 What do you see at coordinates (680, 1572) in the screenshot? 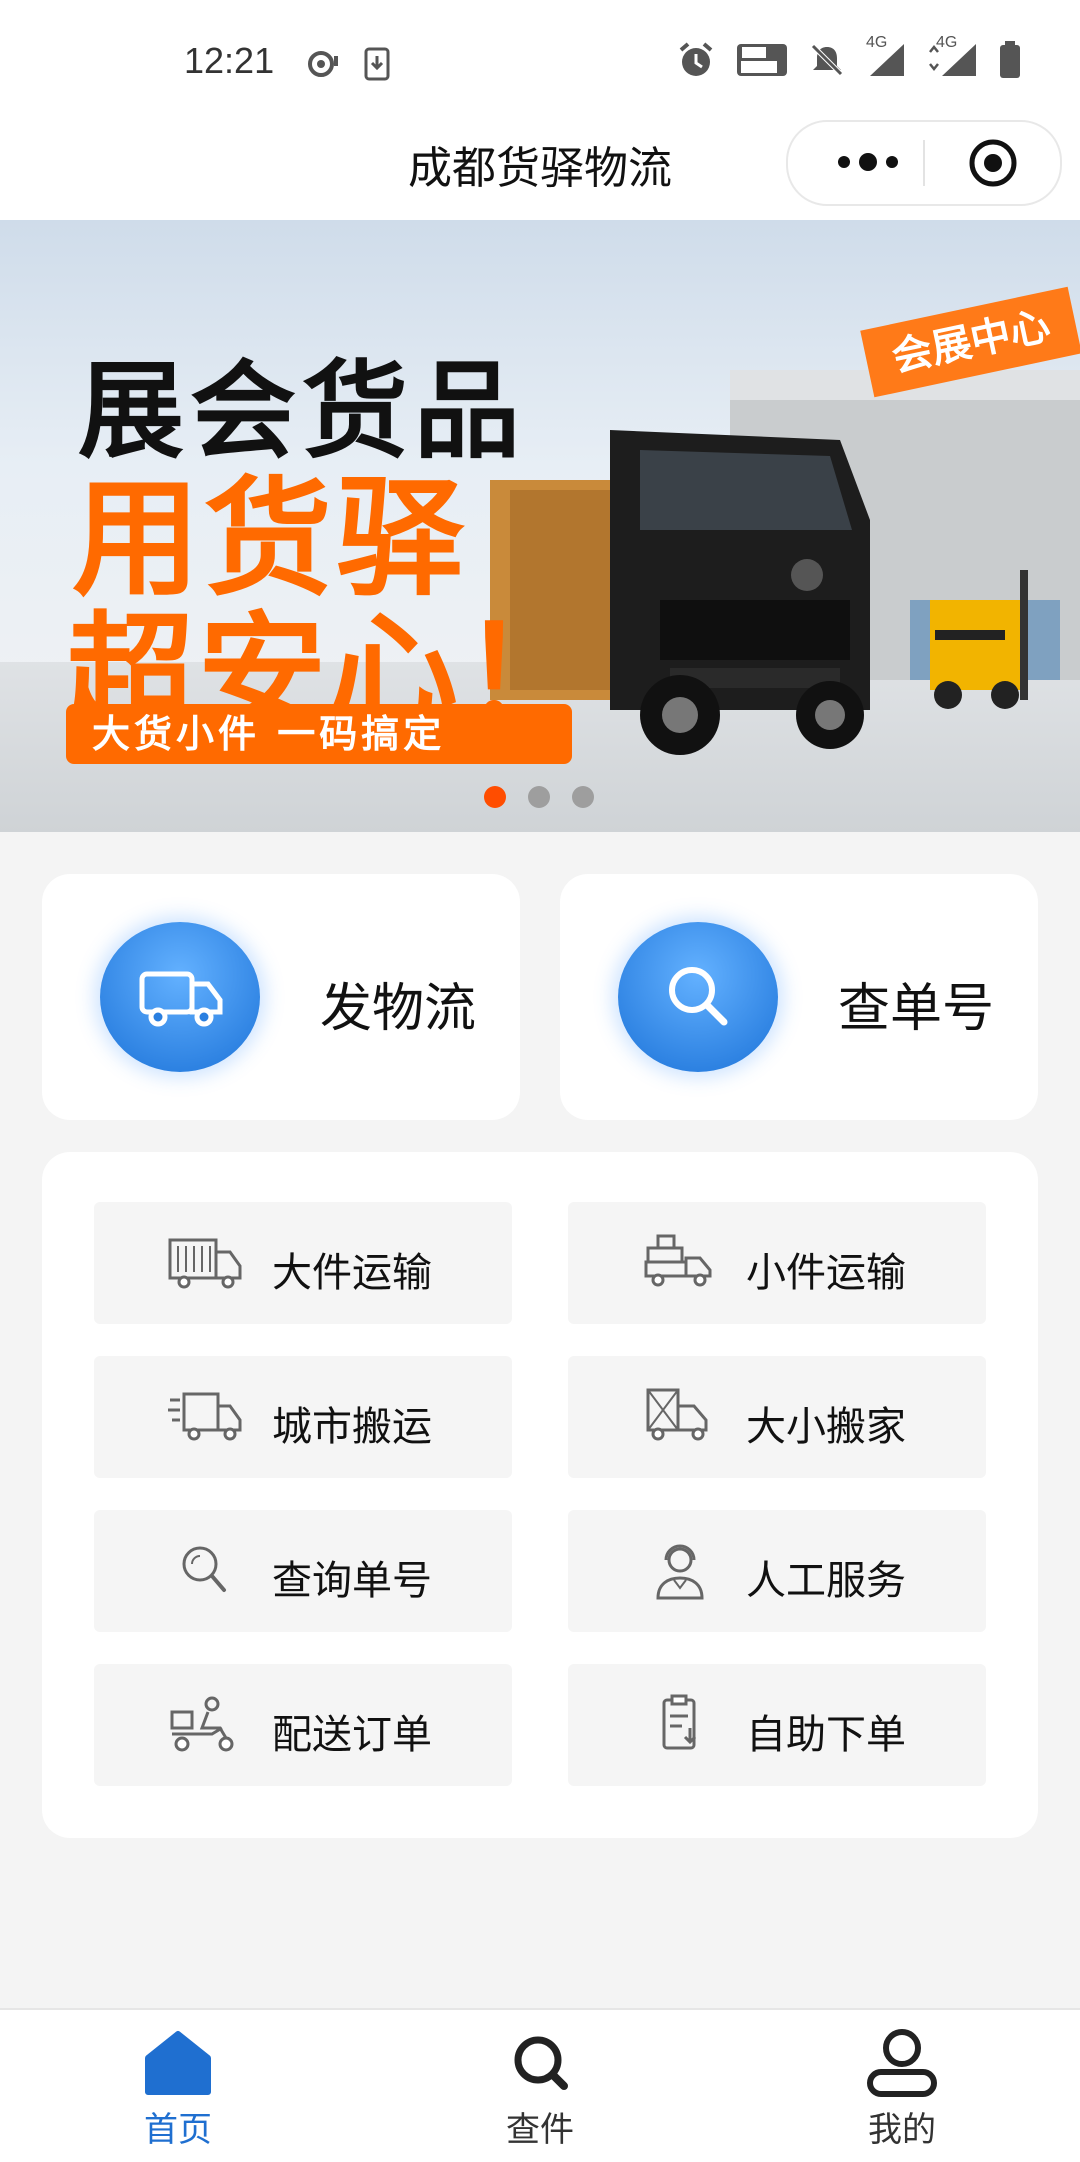
I see `customer-service-icon` at bounding box center [680, 1572].